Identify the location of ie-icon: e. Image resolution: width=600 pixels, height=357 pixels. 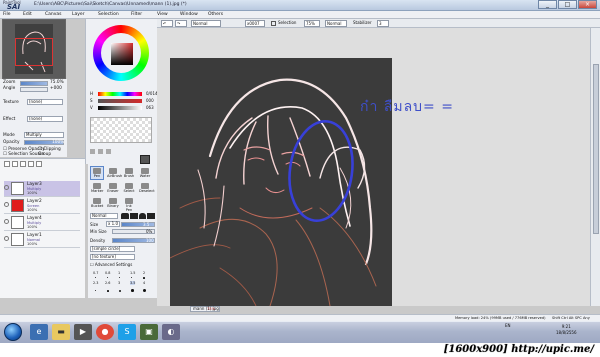
(39, 332).